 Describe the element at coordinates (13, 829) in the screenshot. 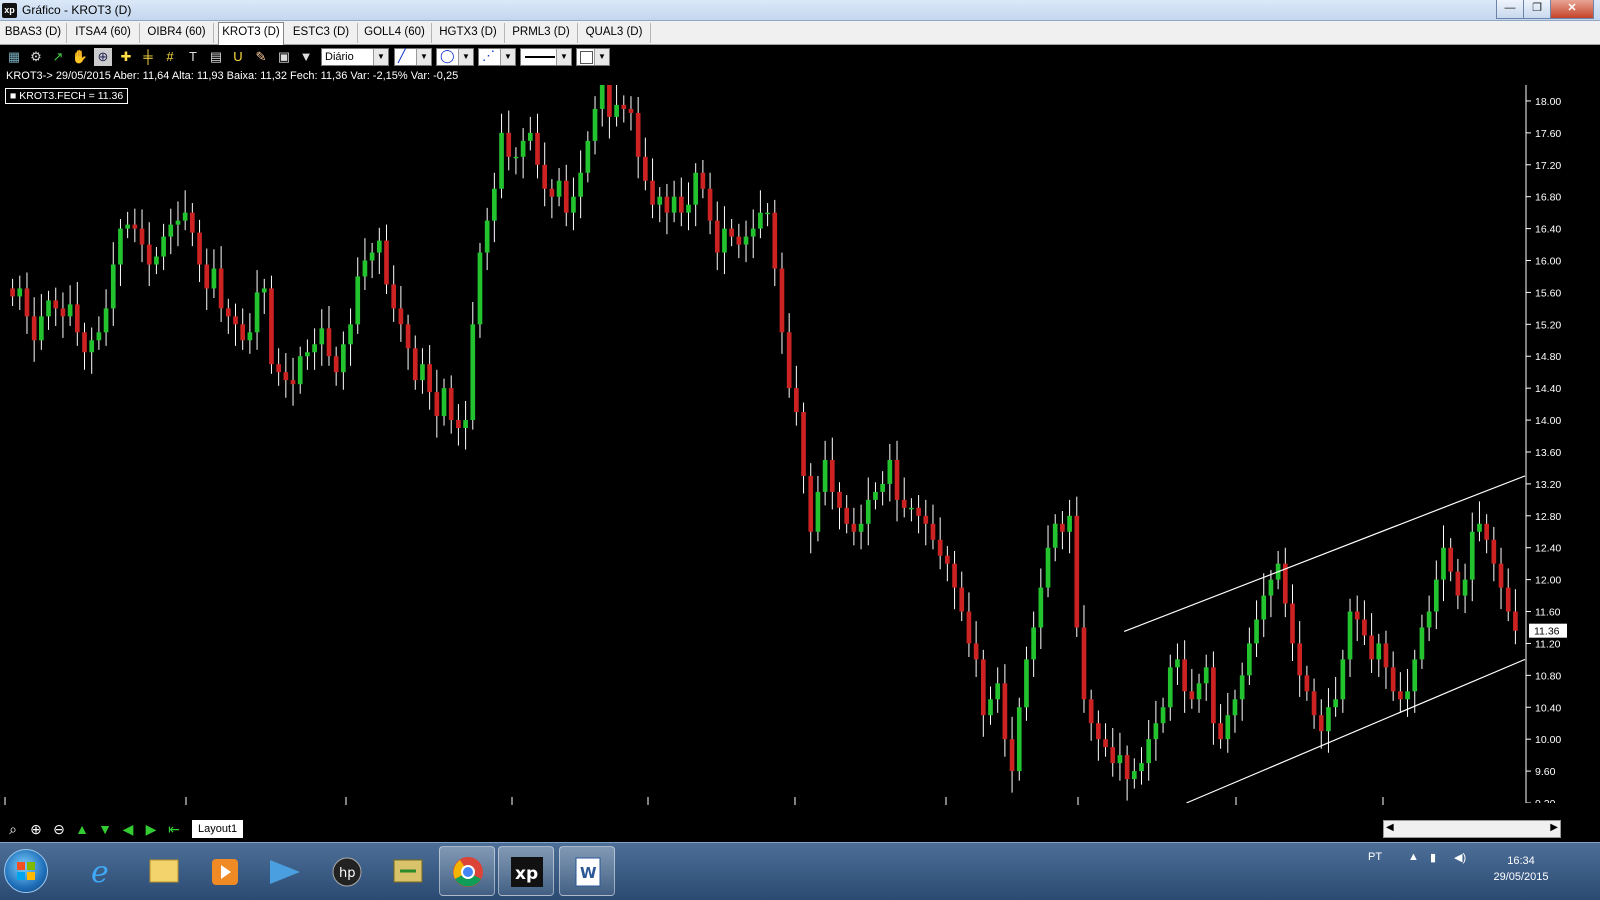

I see `zoom-icon: ⌕` at that location.